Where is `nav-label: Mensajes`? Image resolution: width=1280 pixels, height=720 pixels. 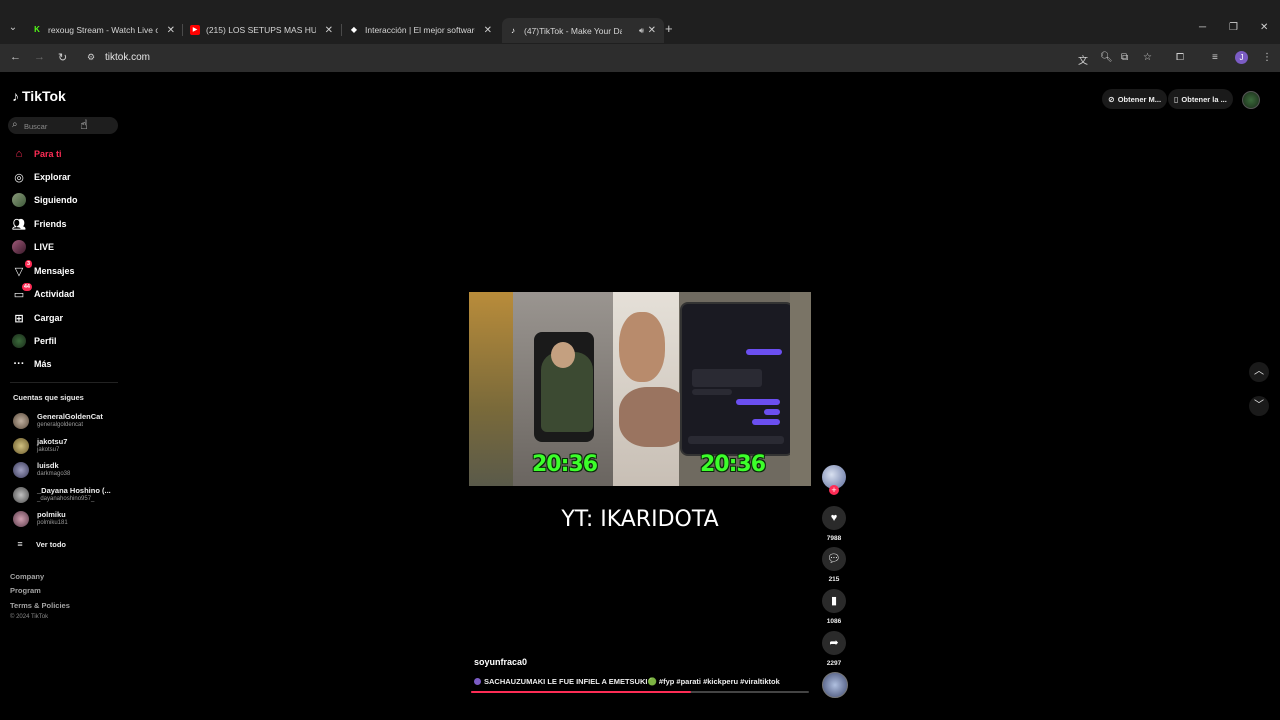
nav-label: Mensajes is located at coordinates (54, 271).